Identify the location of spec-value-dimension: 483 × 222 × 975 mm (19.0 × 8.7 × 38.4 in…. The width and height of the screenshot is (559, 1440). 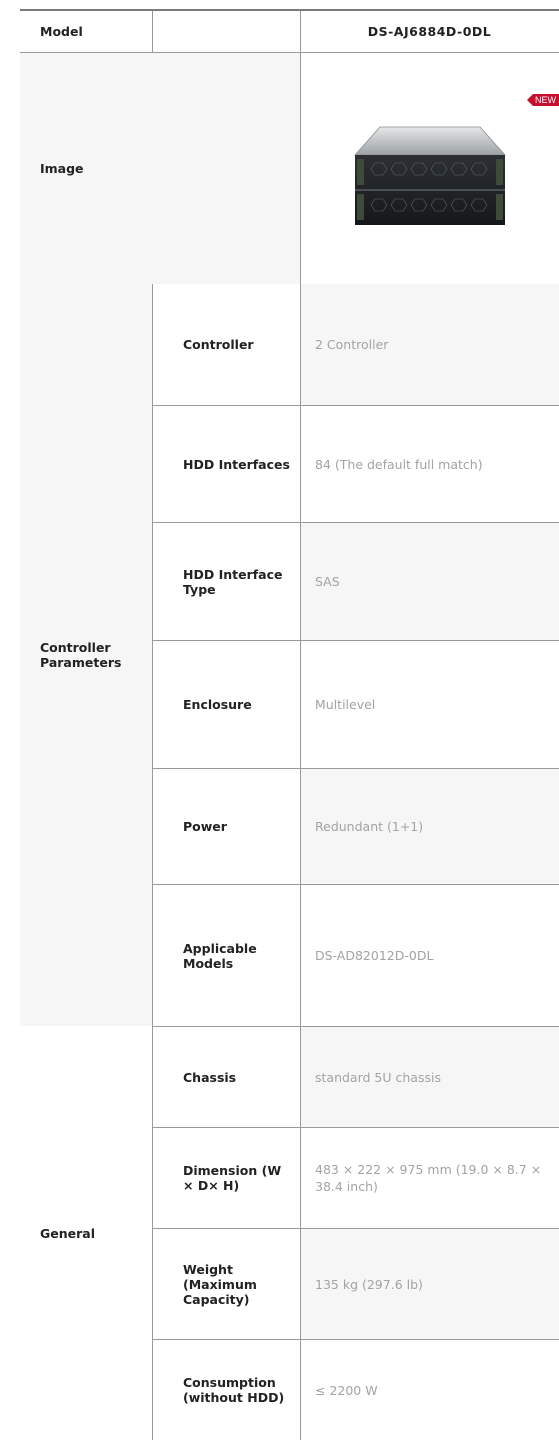
(428, 1178).